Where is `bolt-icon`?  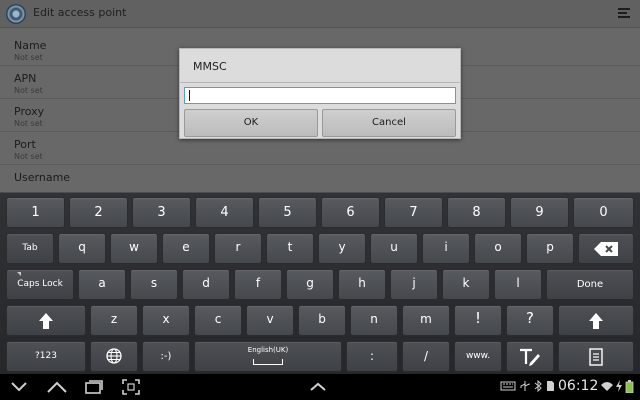
bolt-icon is located at coordinates (619, 386).